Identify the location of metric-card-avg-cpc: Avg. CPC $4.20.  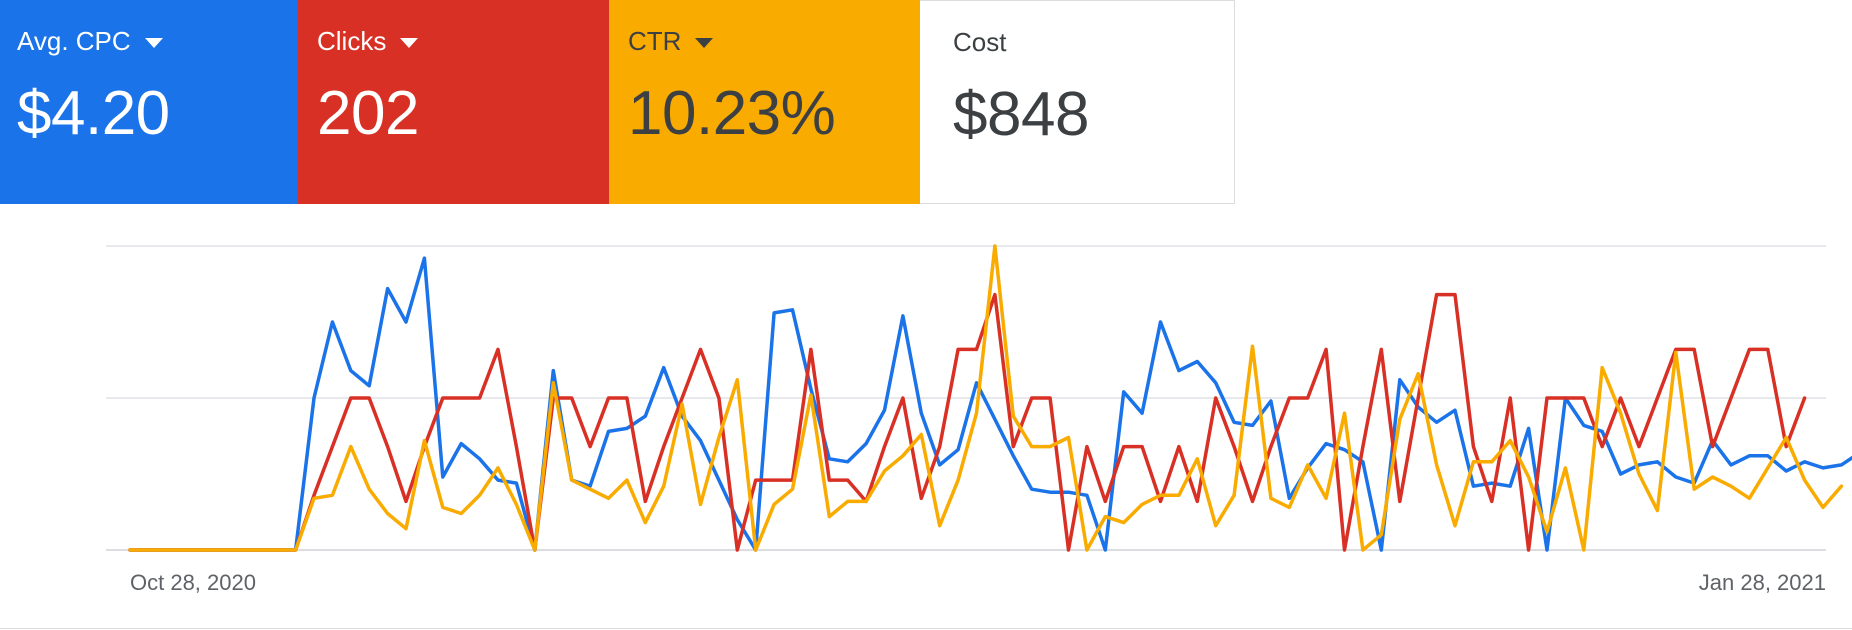
(149, 102).